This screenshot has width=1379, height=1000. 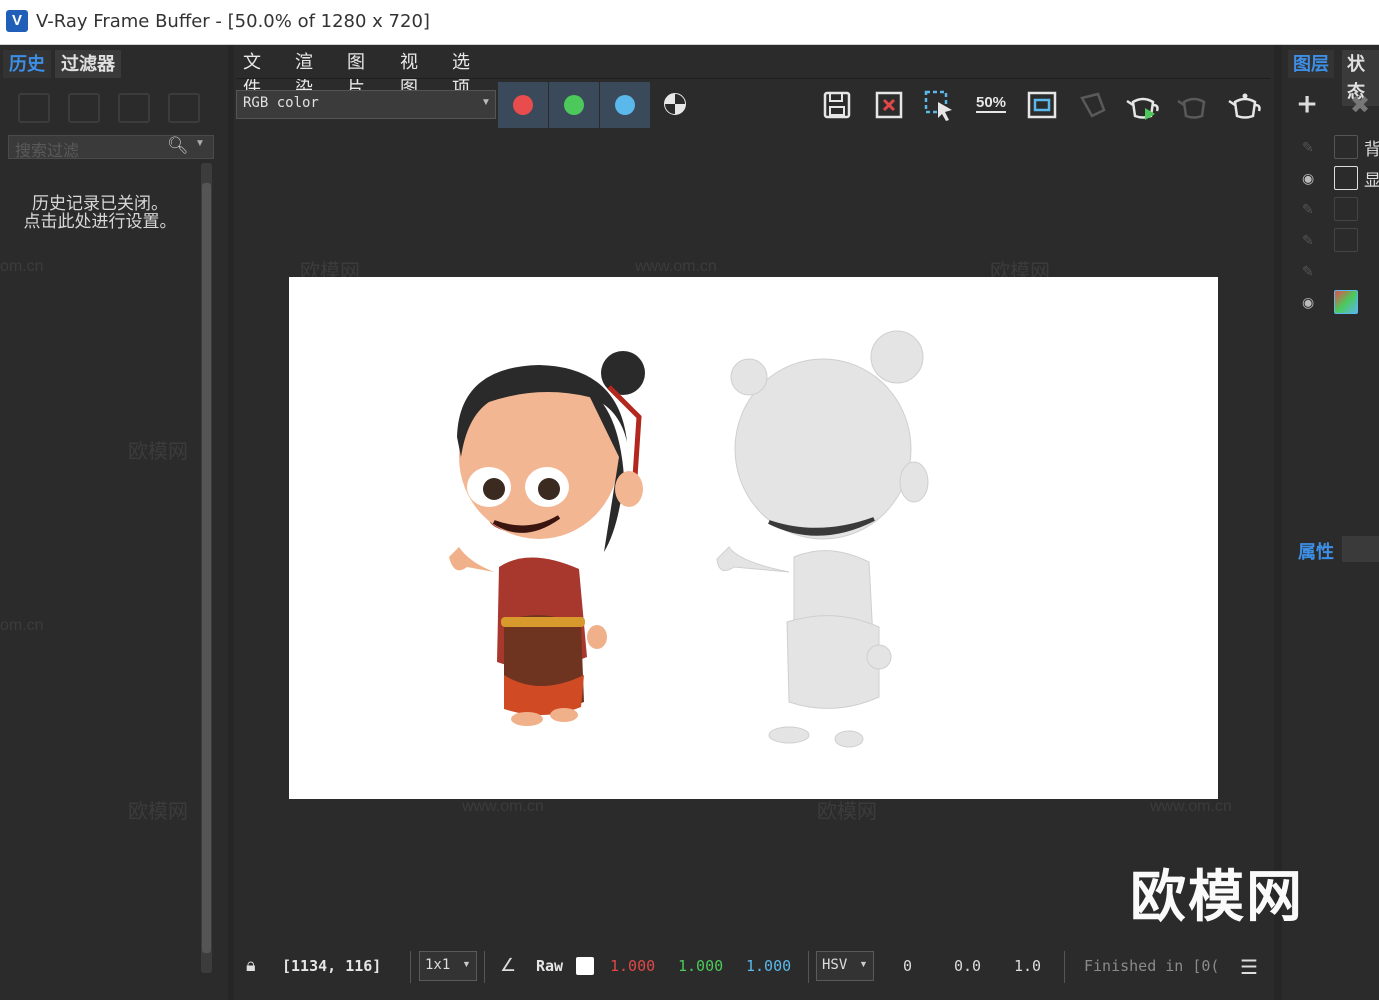 What do you see at coordinates (134, 108) in the screenshot?
I see `load-history-icon` at bounding box center [134, 108].